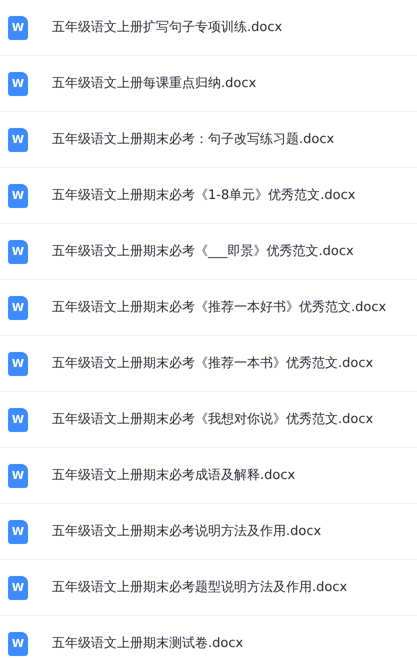  Describe the element at coordinates (154, 84) in the screenshot. I see `file-name: 五年级语文上册每课重点归纳.docx` at that location.